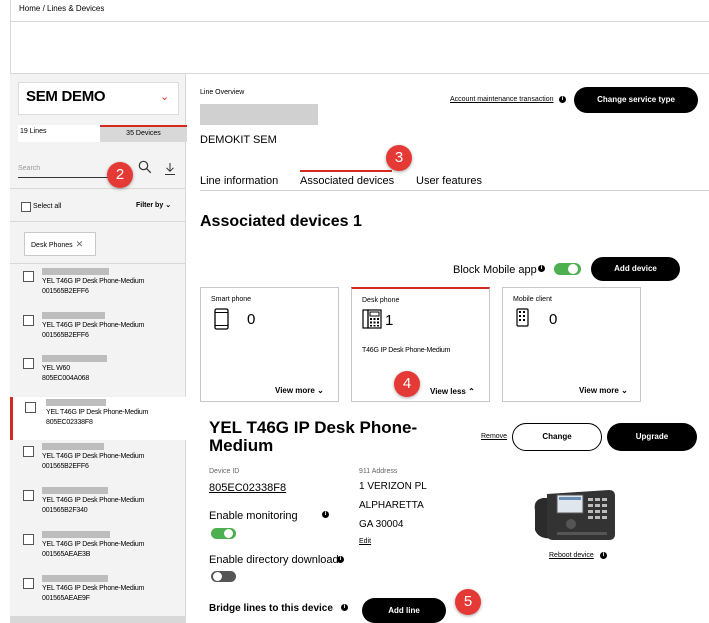 This screenshot has width=709, height=623. Describe the element at coordinates (274, 560) in the screenshot. I see `enable-directory-label: Enable directory download` at that location.